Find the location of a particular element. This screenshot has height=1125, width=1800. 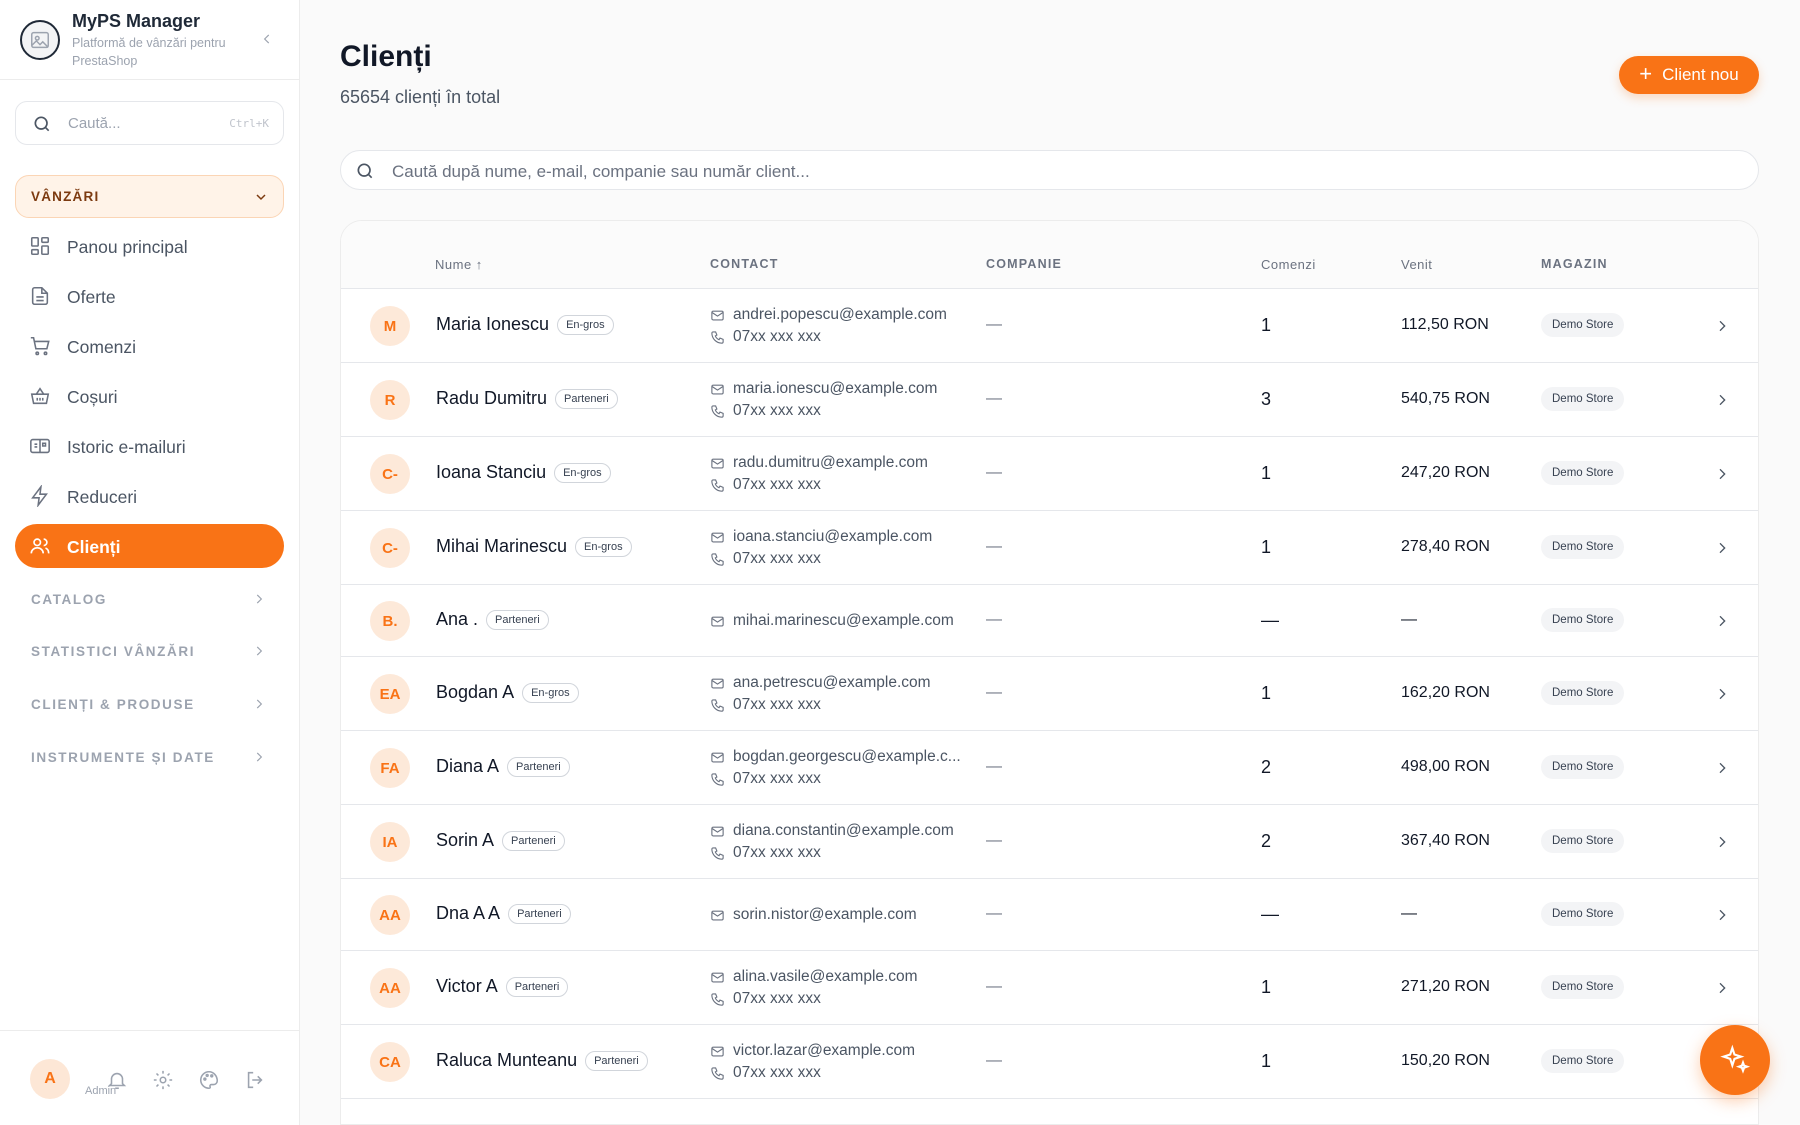

email-line: mihai.marinescu@example.com is located at coordinates (832, 621).